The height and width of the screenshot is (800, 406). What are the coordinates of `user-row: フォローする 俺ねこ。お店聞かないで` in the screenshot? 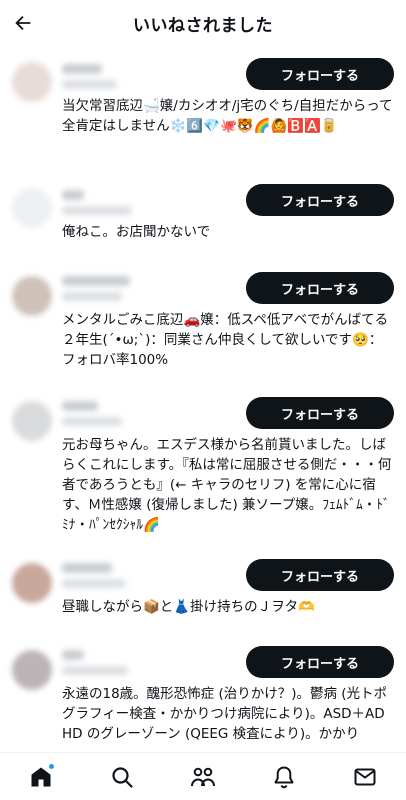 It's located at (203, 216).